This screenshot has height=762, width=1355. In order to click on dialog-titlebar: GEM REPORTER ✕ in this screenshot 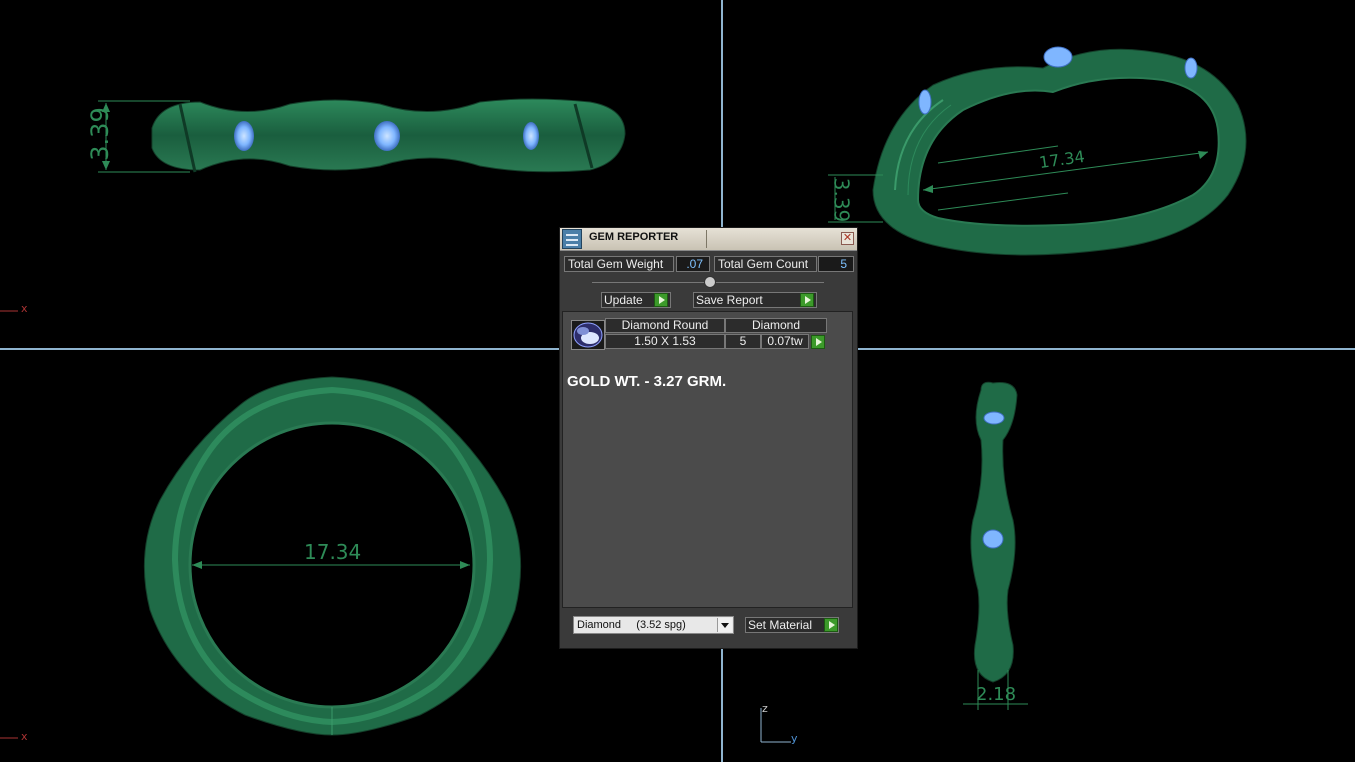, I will do `click(708, 239)`.